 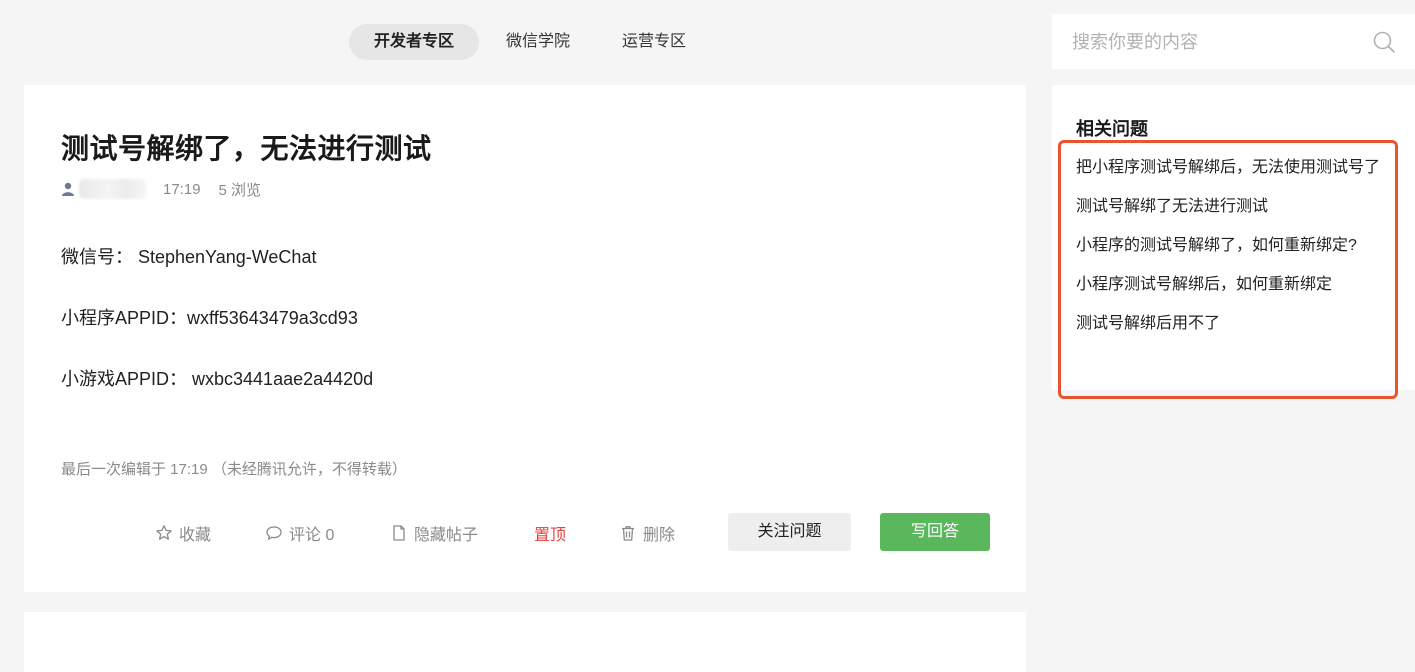 What do you see at coordinates (399, 533) in the screenshot?
I see `document-icon` at bounding box center [399, 533].